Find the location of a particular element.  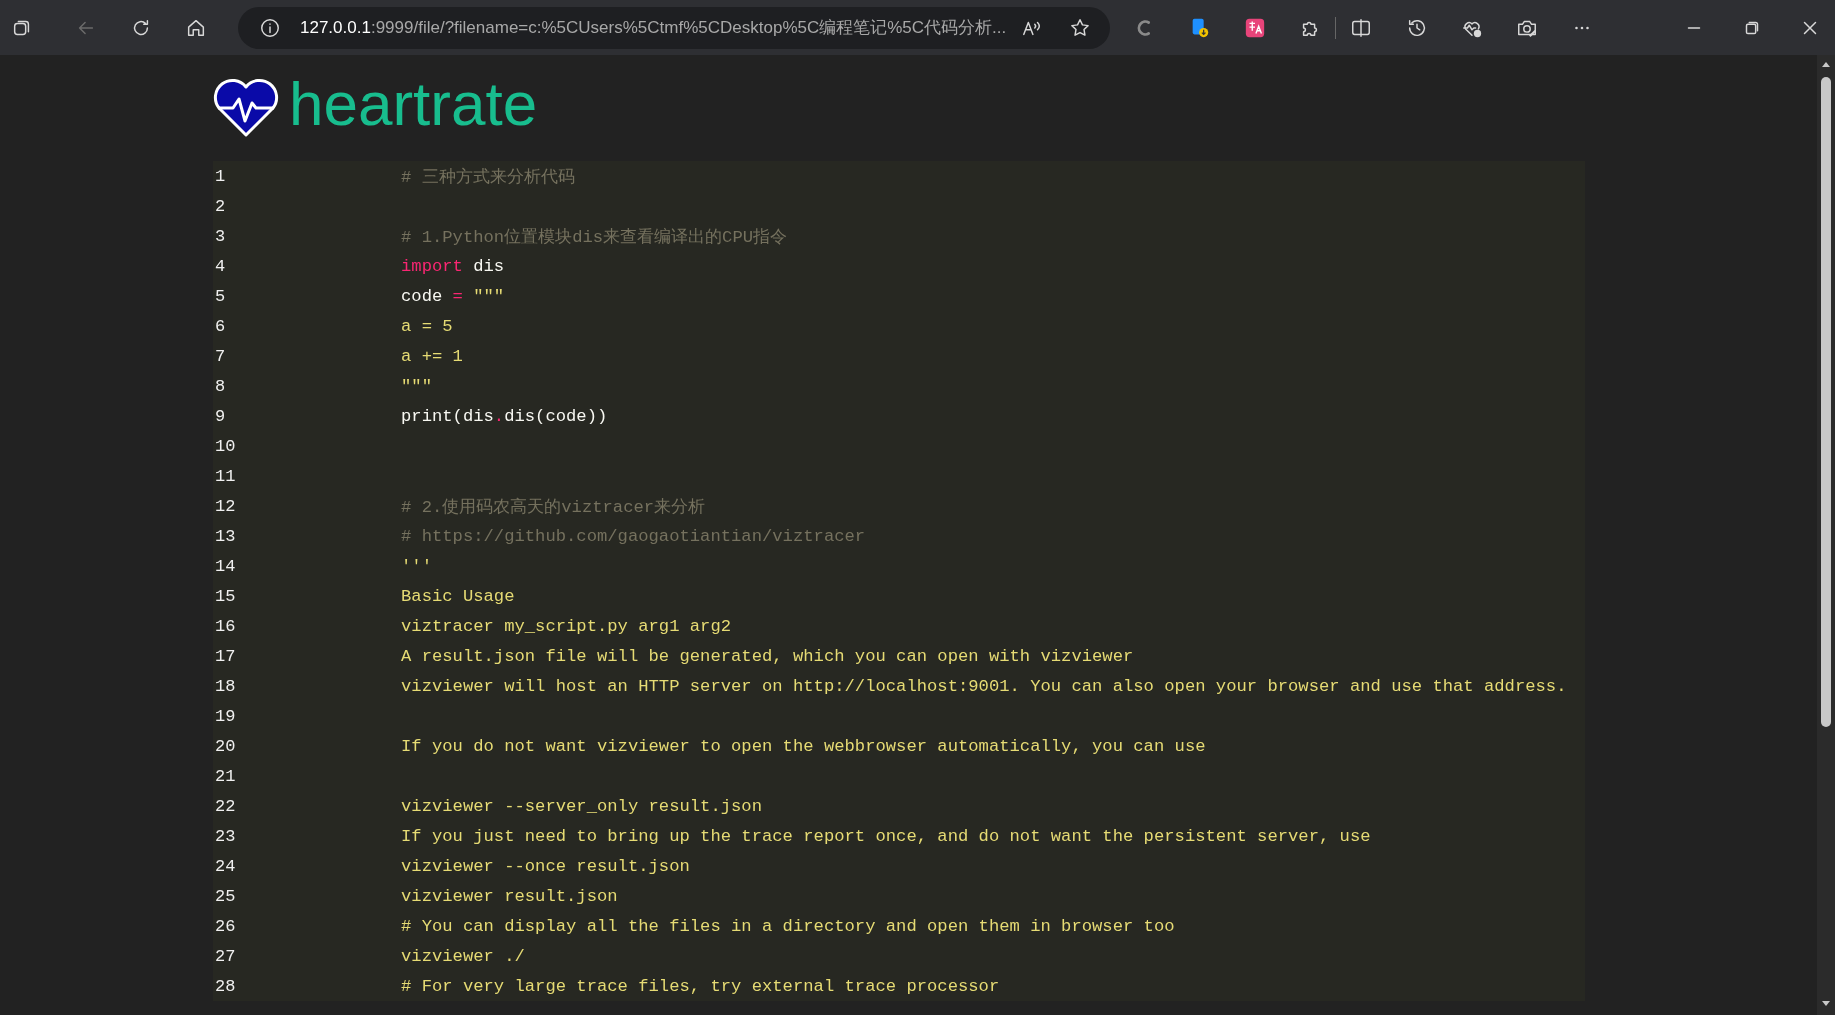

code-line: a = 5 is located at coordinates (427, 326).